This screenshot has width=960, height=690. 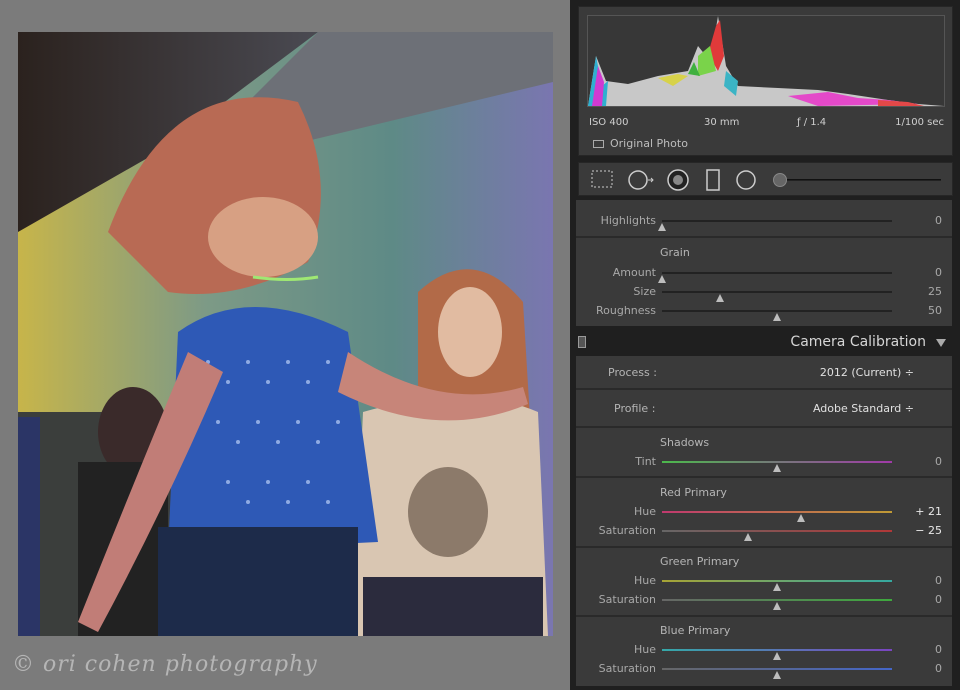 What do you see at coordinates (602, 180) in the screenshot?
I see `crop-overlay-icon` at bounding box center [602, 180].